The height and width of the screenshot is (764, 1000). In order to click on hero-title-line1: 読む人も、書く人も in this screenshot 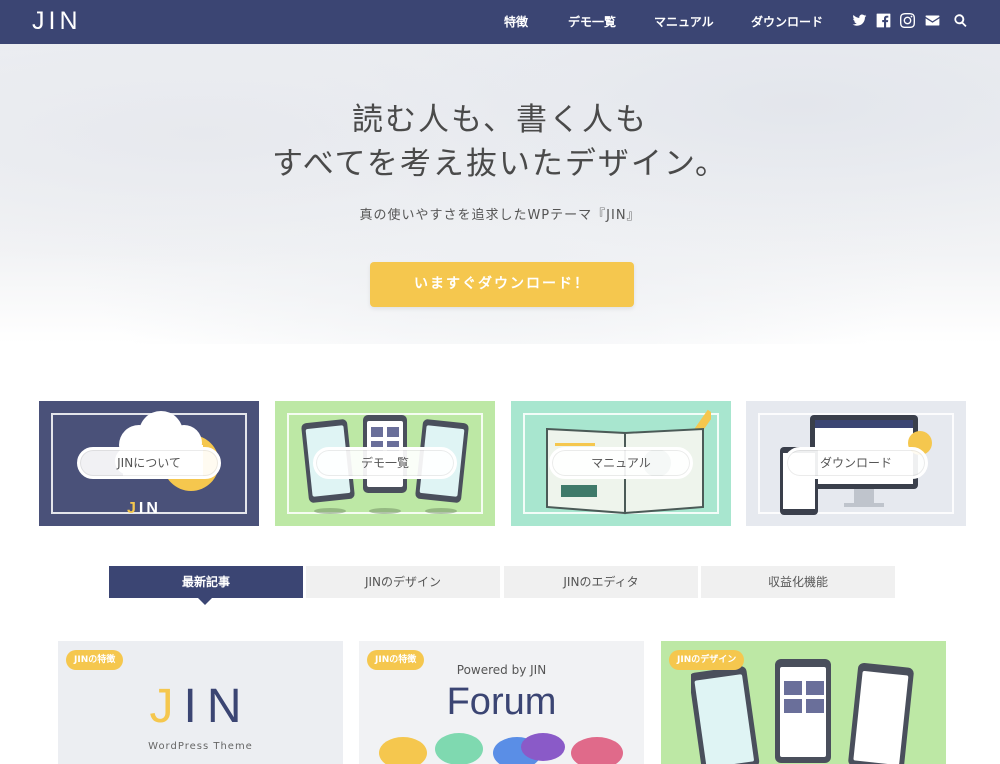, I will do `click(500, 120)`.